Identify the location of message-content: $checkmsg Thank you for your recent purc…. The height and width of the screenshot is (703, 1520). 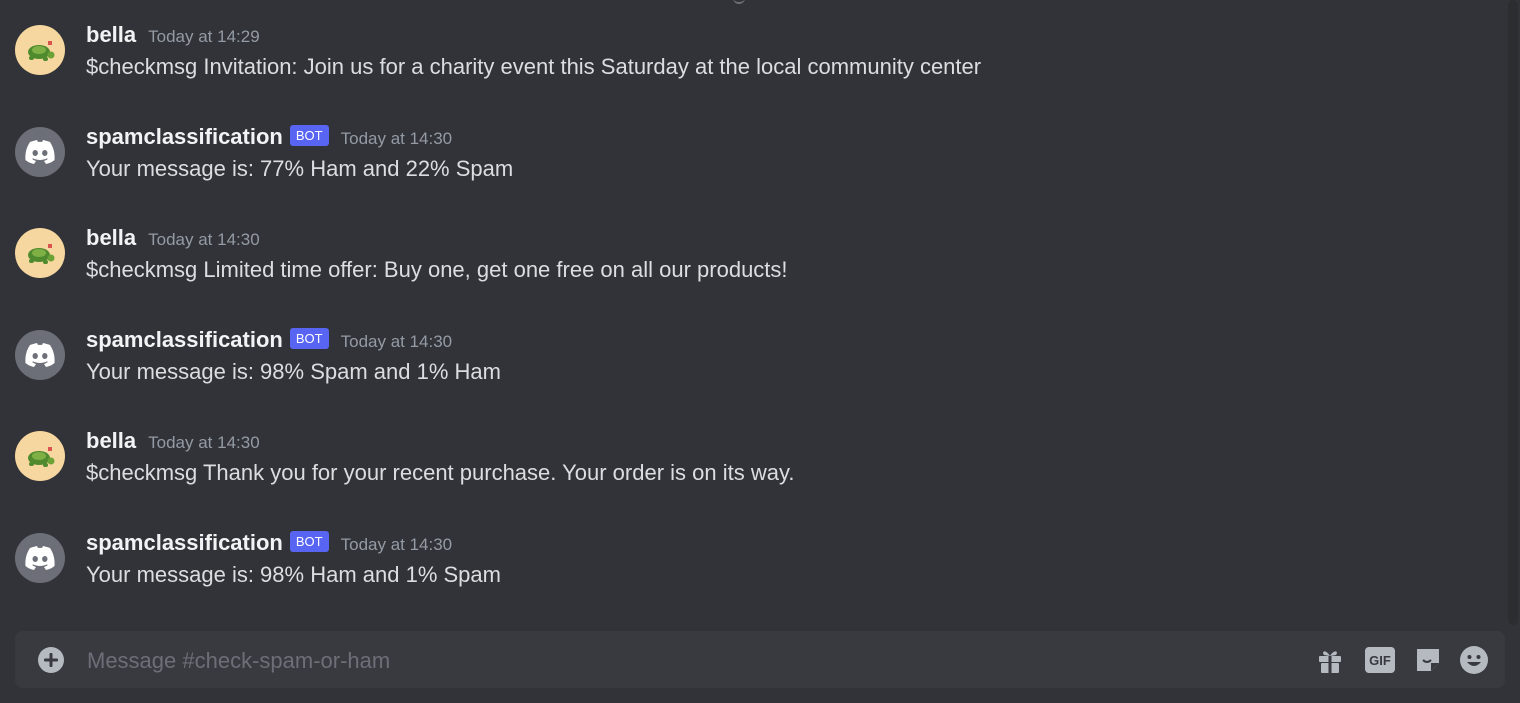
(440, 472).